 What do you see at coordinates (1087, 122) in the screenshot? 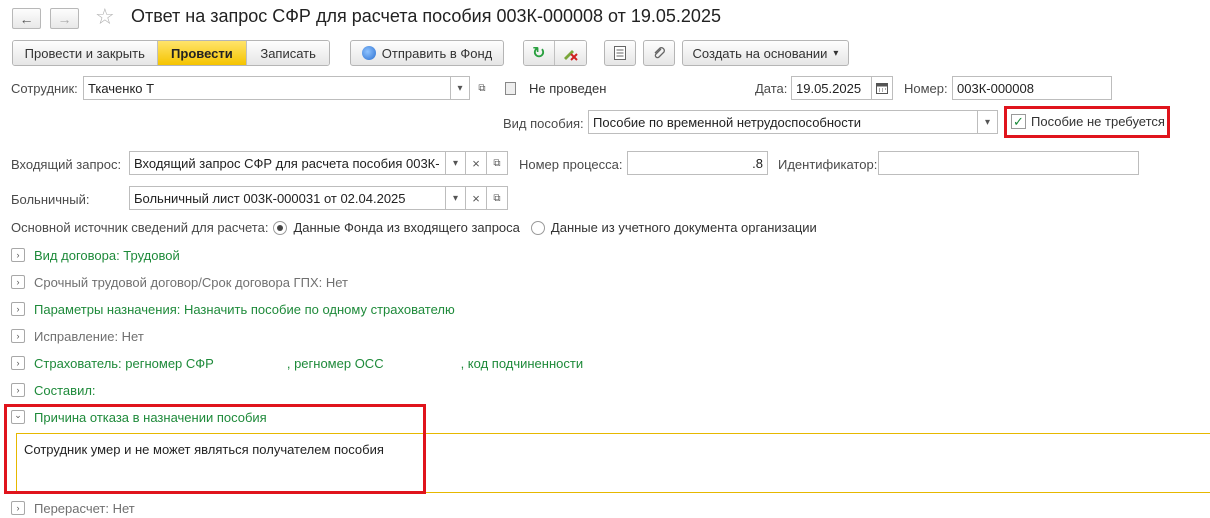
I see `highlight-frame-checkbox` at bounding box center [1087, 122].